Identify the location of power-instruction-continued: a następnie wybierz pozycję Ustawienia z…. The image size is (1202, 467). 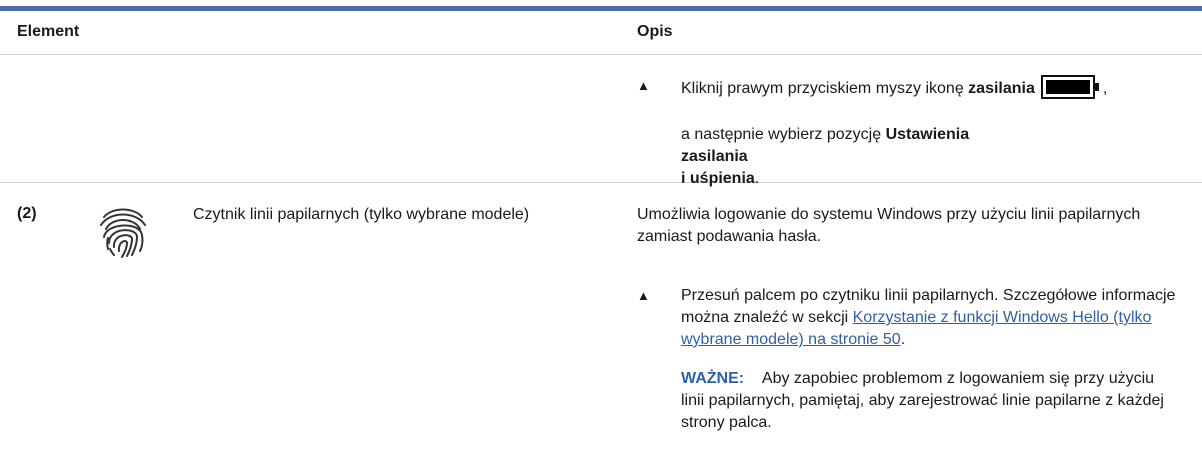
(825, 156).